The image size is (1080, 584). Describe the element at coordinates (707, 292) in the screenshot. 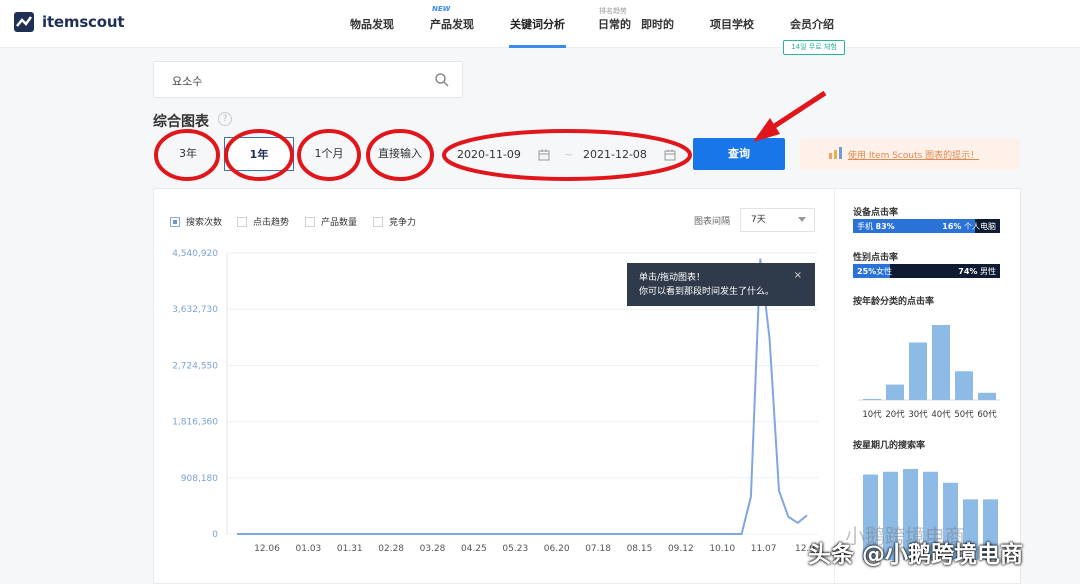

I see `tooltip-line-2: 你可以看到那段时间发生了什么。` at that location.